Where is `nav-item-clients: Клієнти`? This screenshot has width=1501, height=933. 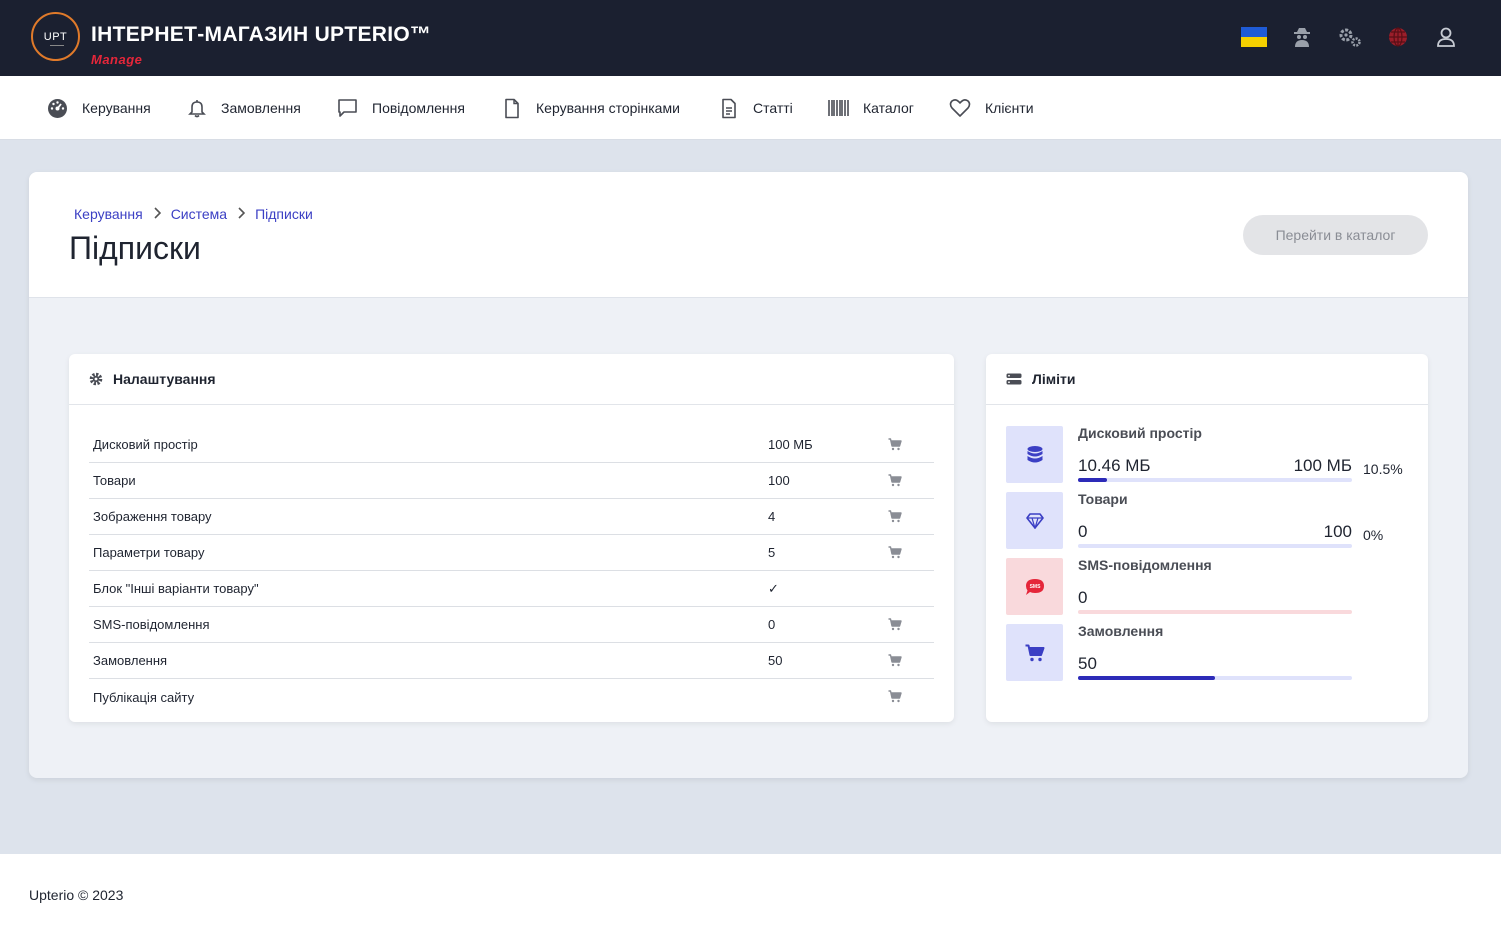 nav-item-clients: Клієнти is located at coordinates (991, 108).